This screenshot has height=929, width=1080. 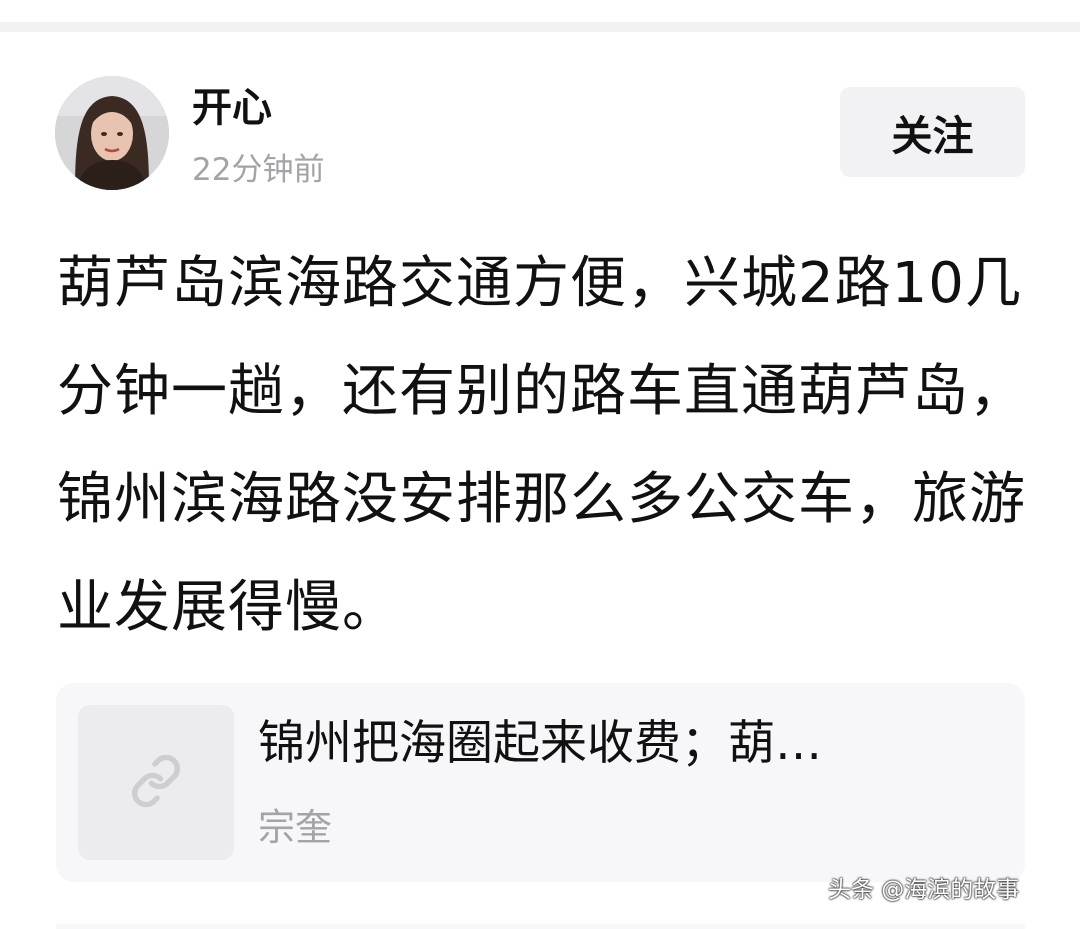 I want to click on top-strip, so click(x=540, y=11).